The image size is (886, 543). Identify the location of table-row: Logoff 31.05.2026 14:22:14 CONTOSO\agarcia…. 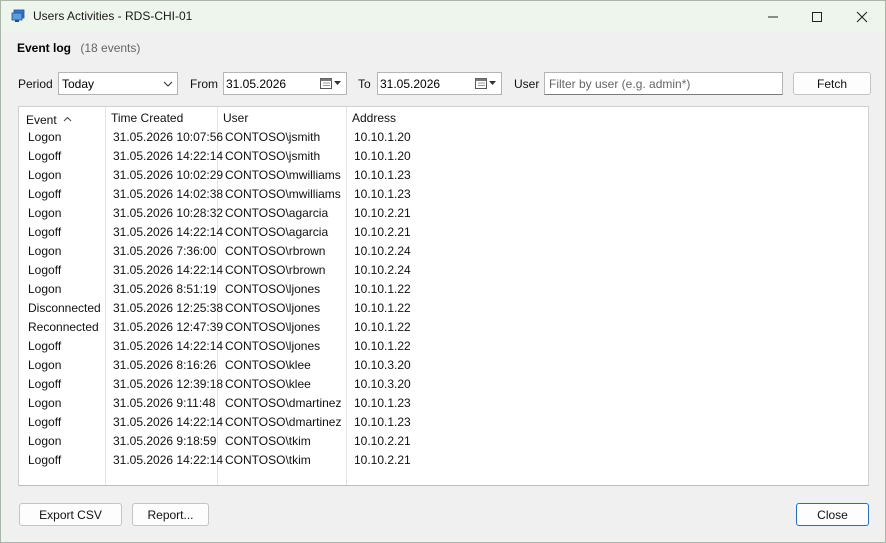
(443, 231).